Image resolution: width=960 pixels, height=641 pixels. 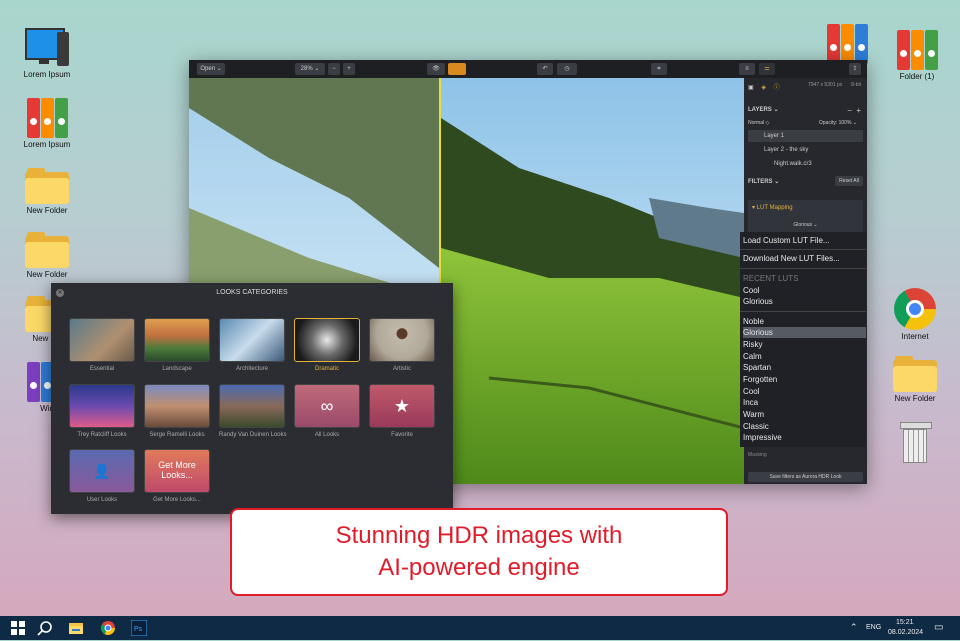 I want to click on binders-icon, so click(x=917, y=49).